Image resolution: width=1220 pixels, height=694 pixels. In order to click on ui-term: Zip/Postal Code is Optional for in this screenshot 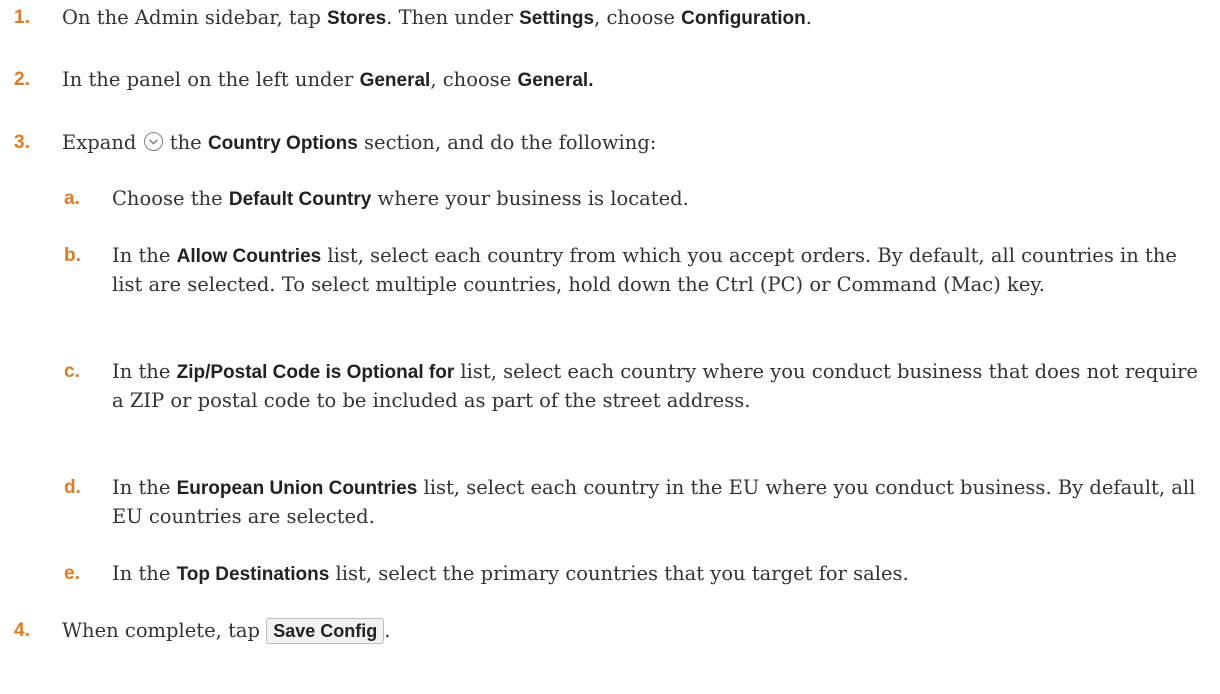, I will do `click(315, 372)`.